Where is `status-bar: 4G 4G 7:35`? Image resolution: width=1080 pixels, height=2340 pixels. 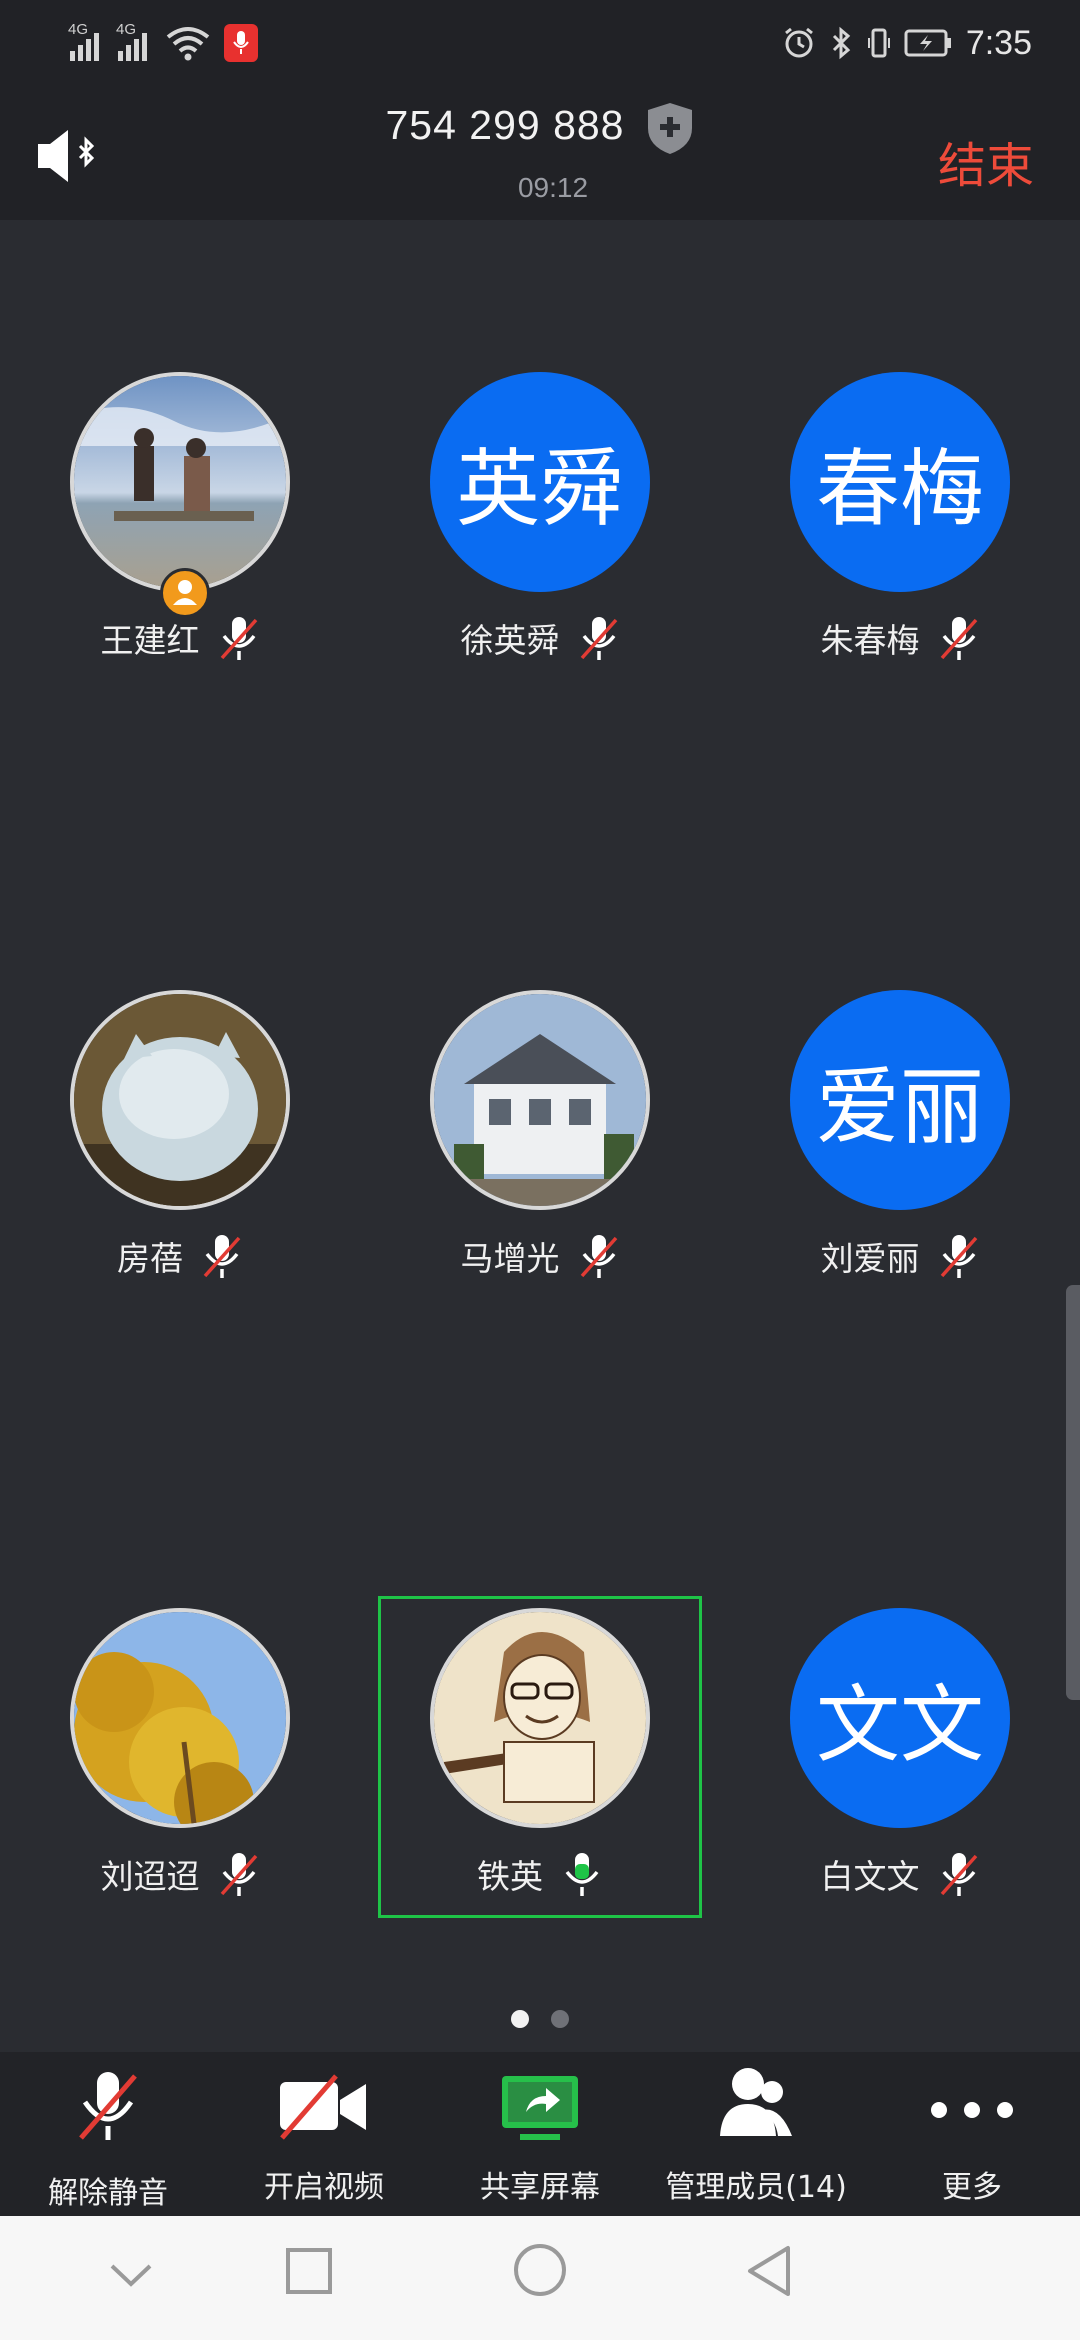 status-bar: 4G 4G 7:35 is located at coordinates (540, 43).